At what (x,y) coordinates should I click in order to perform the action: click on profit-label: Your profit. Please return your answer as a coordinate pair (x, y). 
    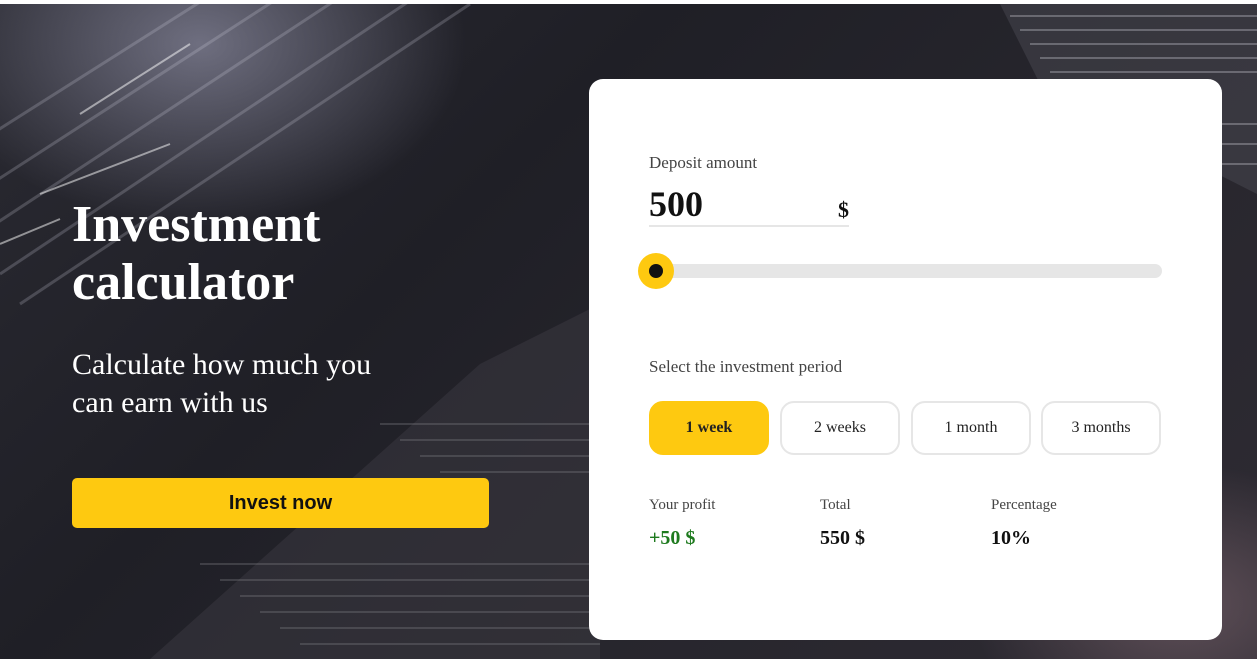
    Looking at the image, I should click on (682, 505).